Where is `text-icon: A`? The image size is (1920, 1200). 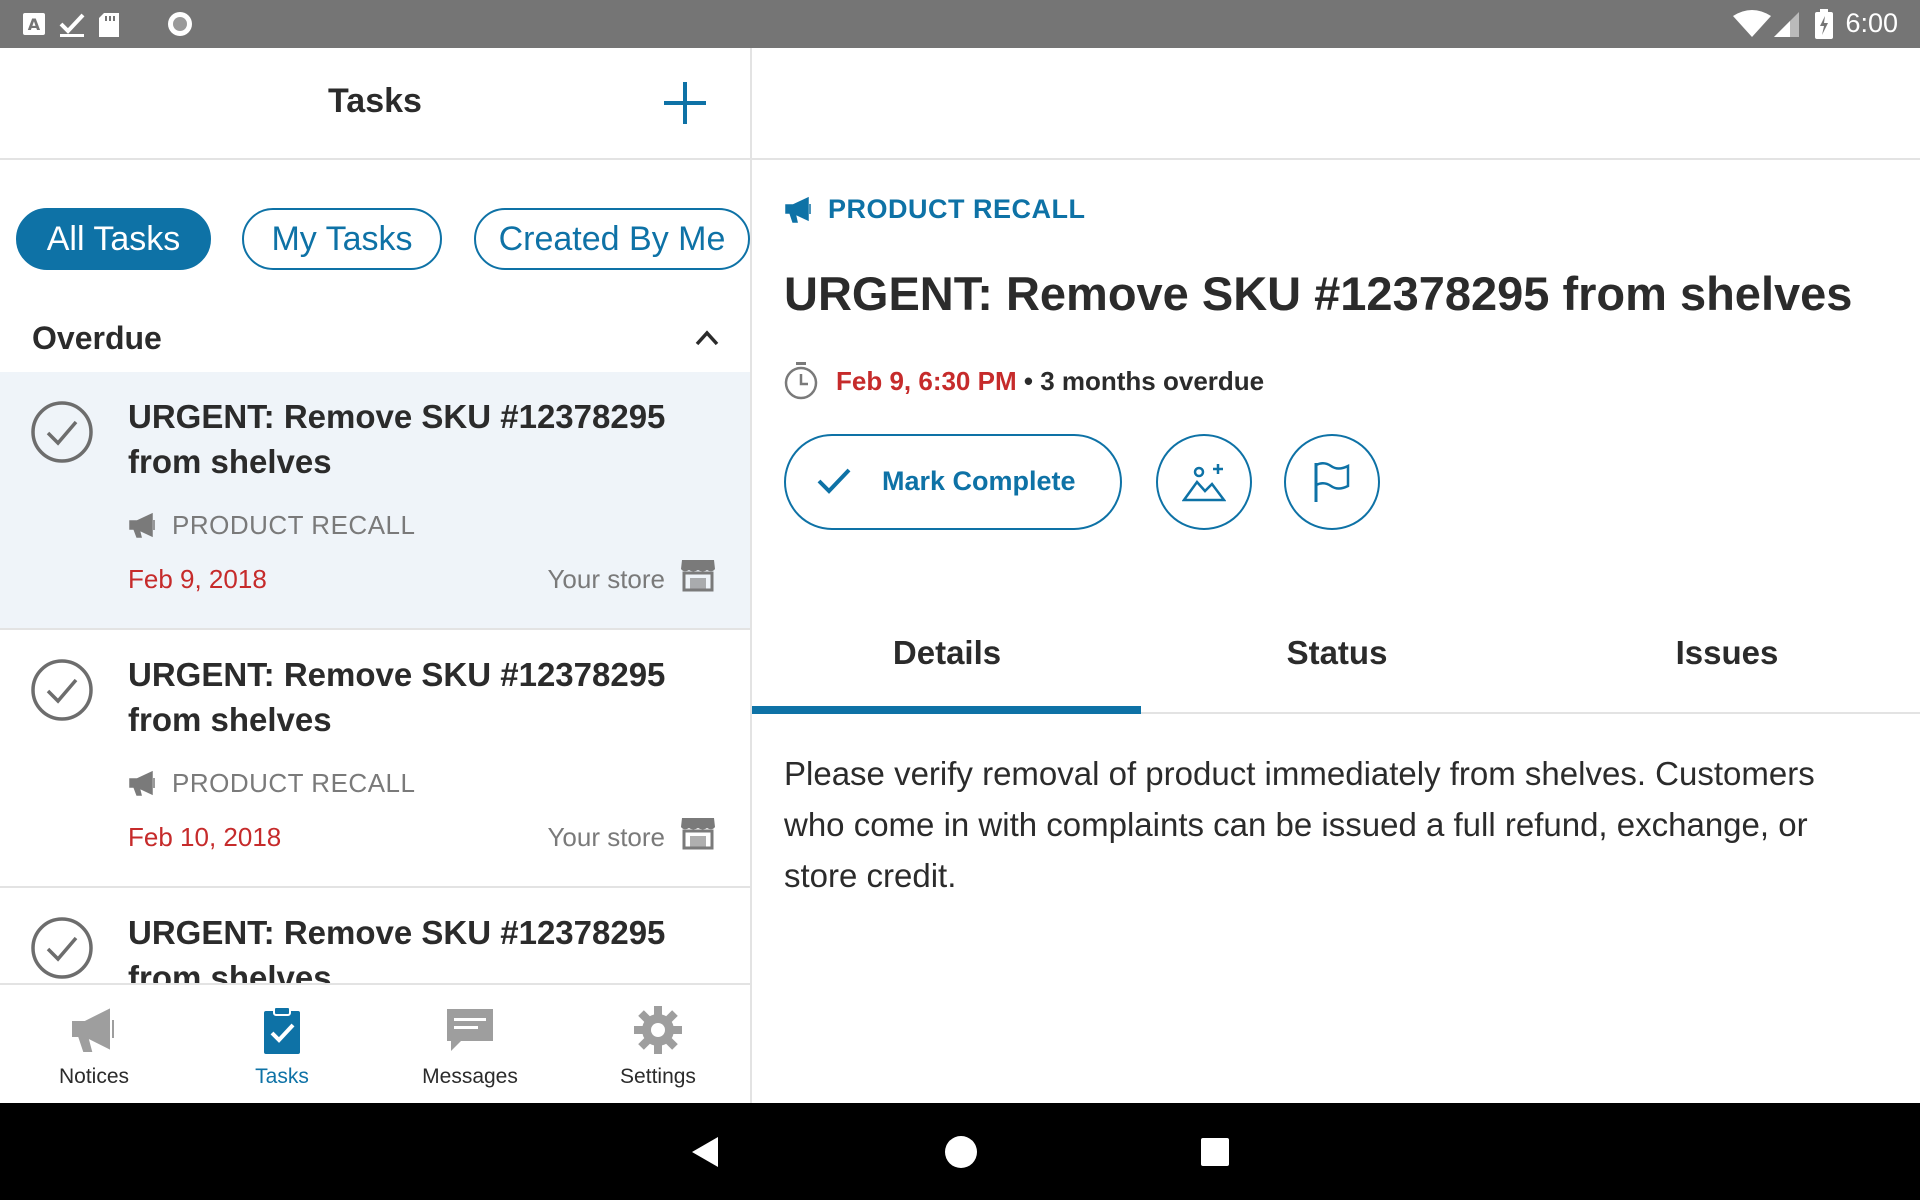 text-icon: A is located at coordinates (34, 24).